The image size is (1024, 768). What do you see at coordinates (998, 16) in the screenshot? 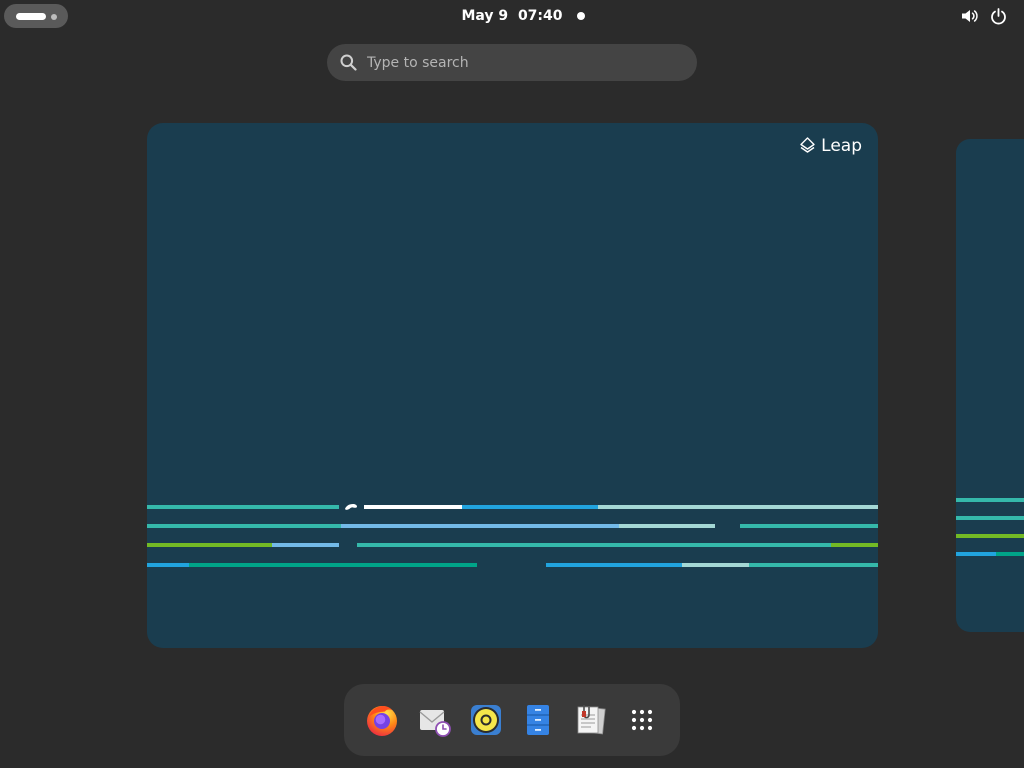
I see `power-icon` at bounding box center [998, 16].